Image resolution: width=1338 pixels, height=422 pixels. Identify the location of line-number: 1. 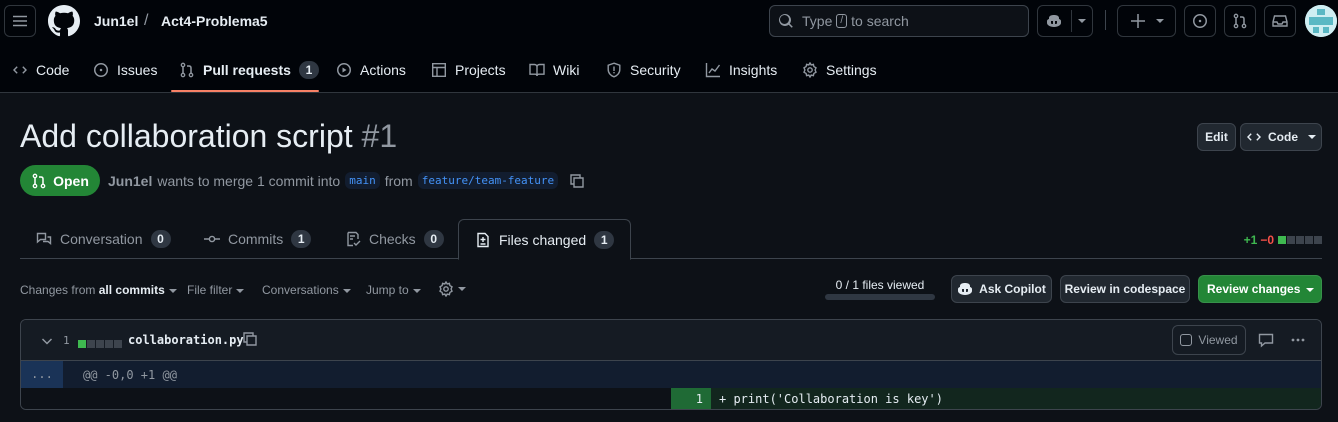
(691, 398).